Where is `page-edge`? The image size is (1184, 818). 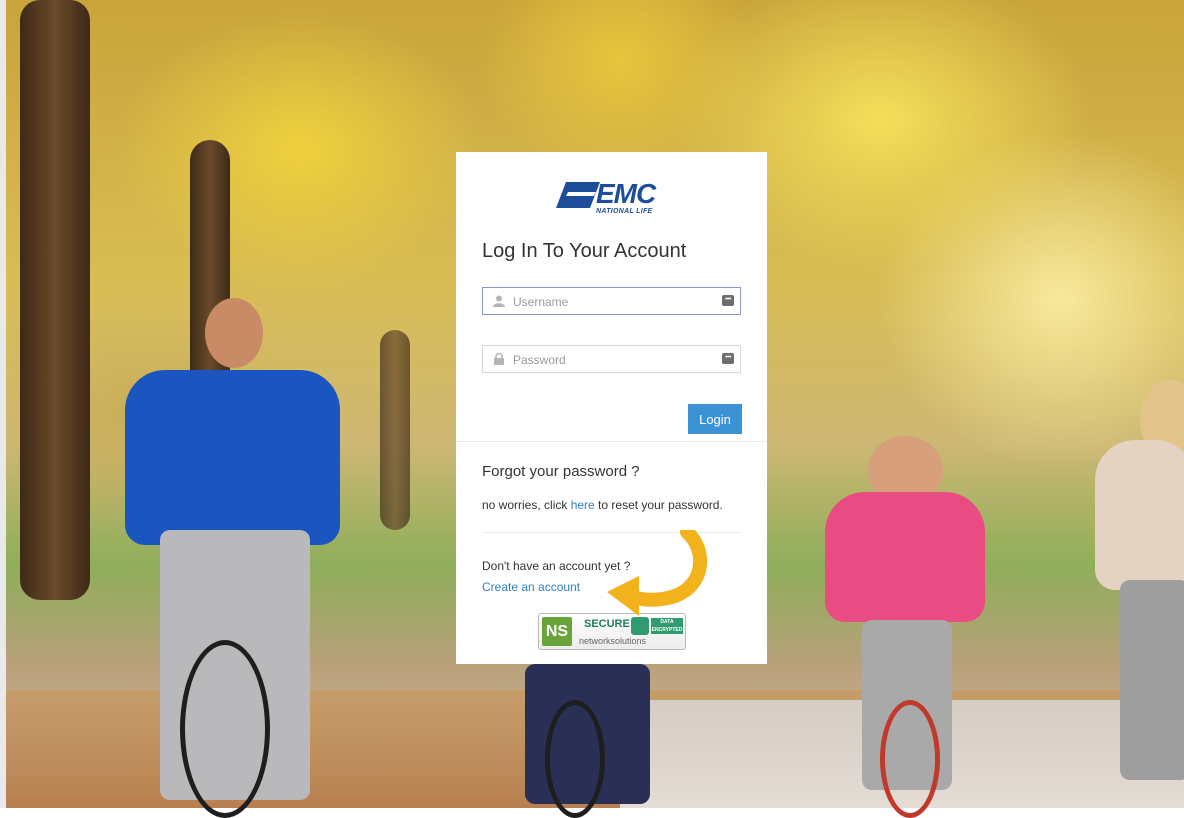
page-edge is located at coordinates (3, 404).